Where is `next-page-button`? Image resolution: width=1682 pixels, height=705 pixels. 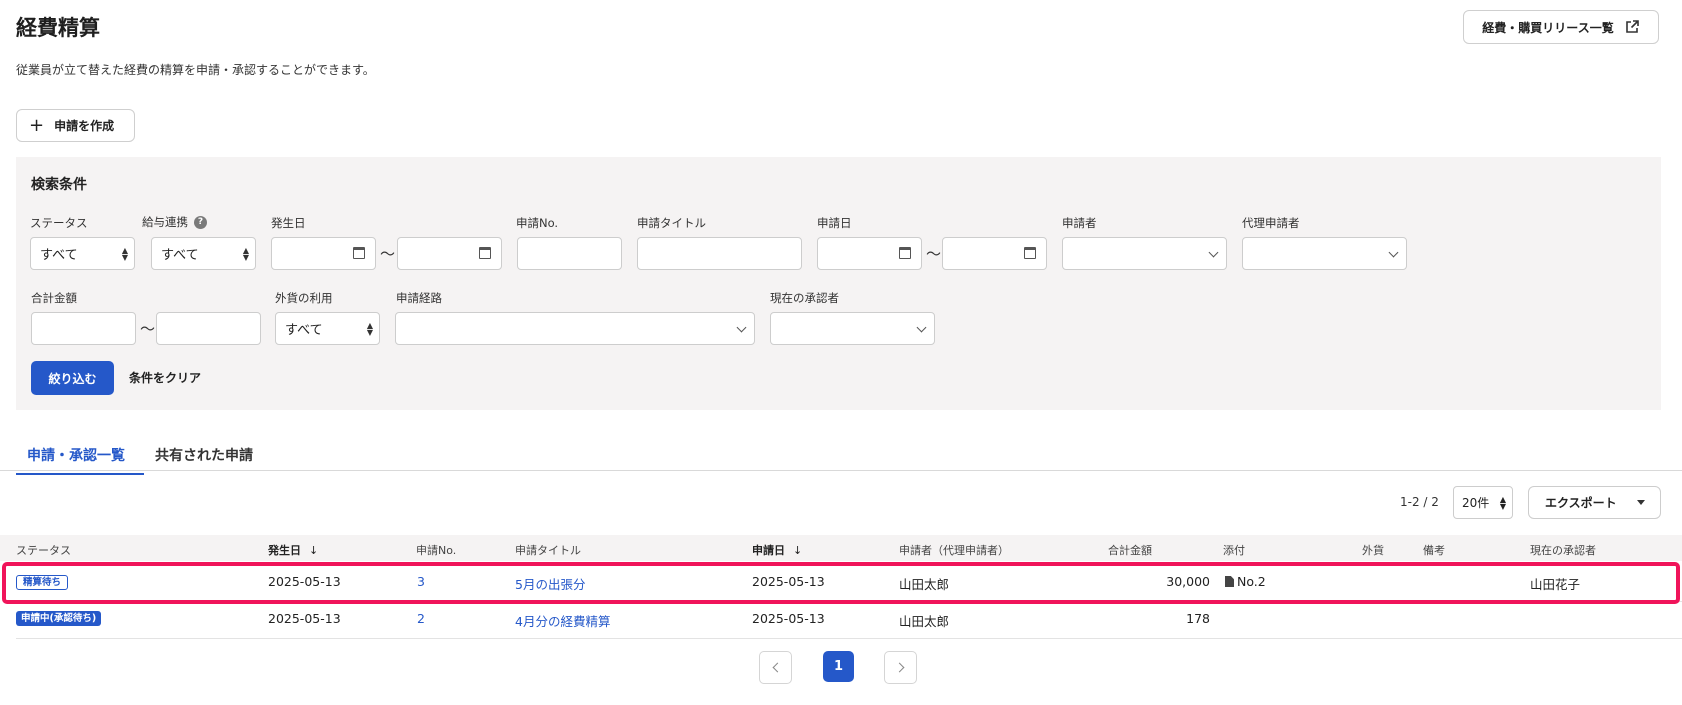 next-page-button is located at coordinates (900, 667).